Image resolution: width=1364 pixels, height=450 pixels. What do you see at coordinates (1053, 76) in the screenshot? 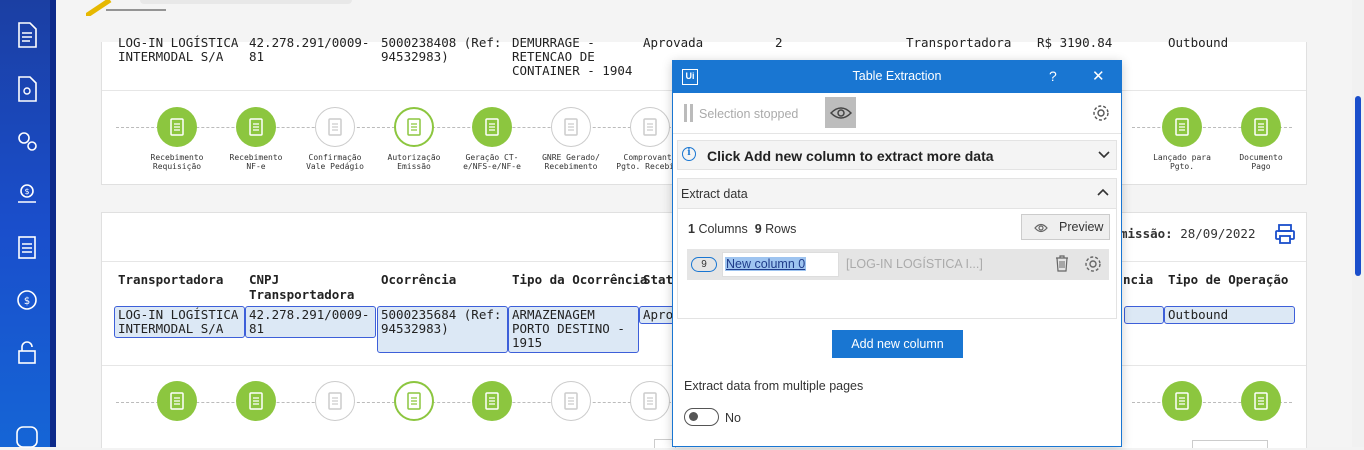
I see `help-button: ?` at bounding box center [1053, 76].